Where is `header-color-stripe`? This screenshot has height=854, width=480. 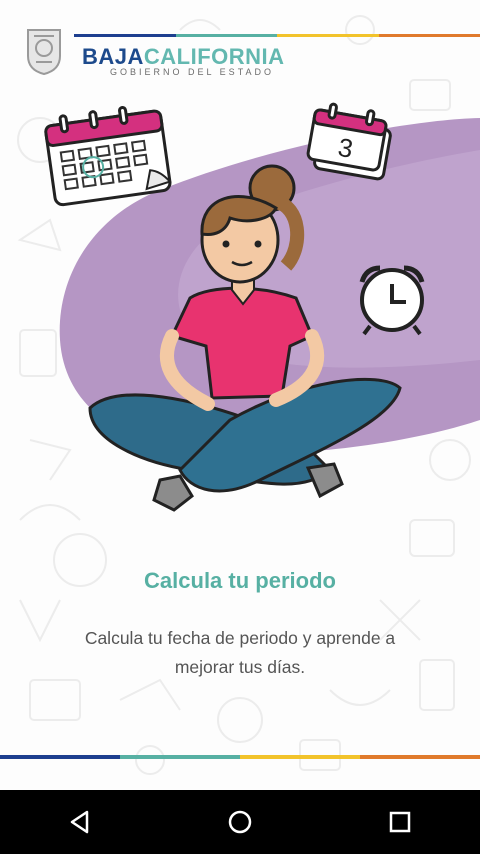
header-color-stripe is located at coordinates (277, 35).